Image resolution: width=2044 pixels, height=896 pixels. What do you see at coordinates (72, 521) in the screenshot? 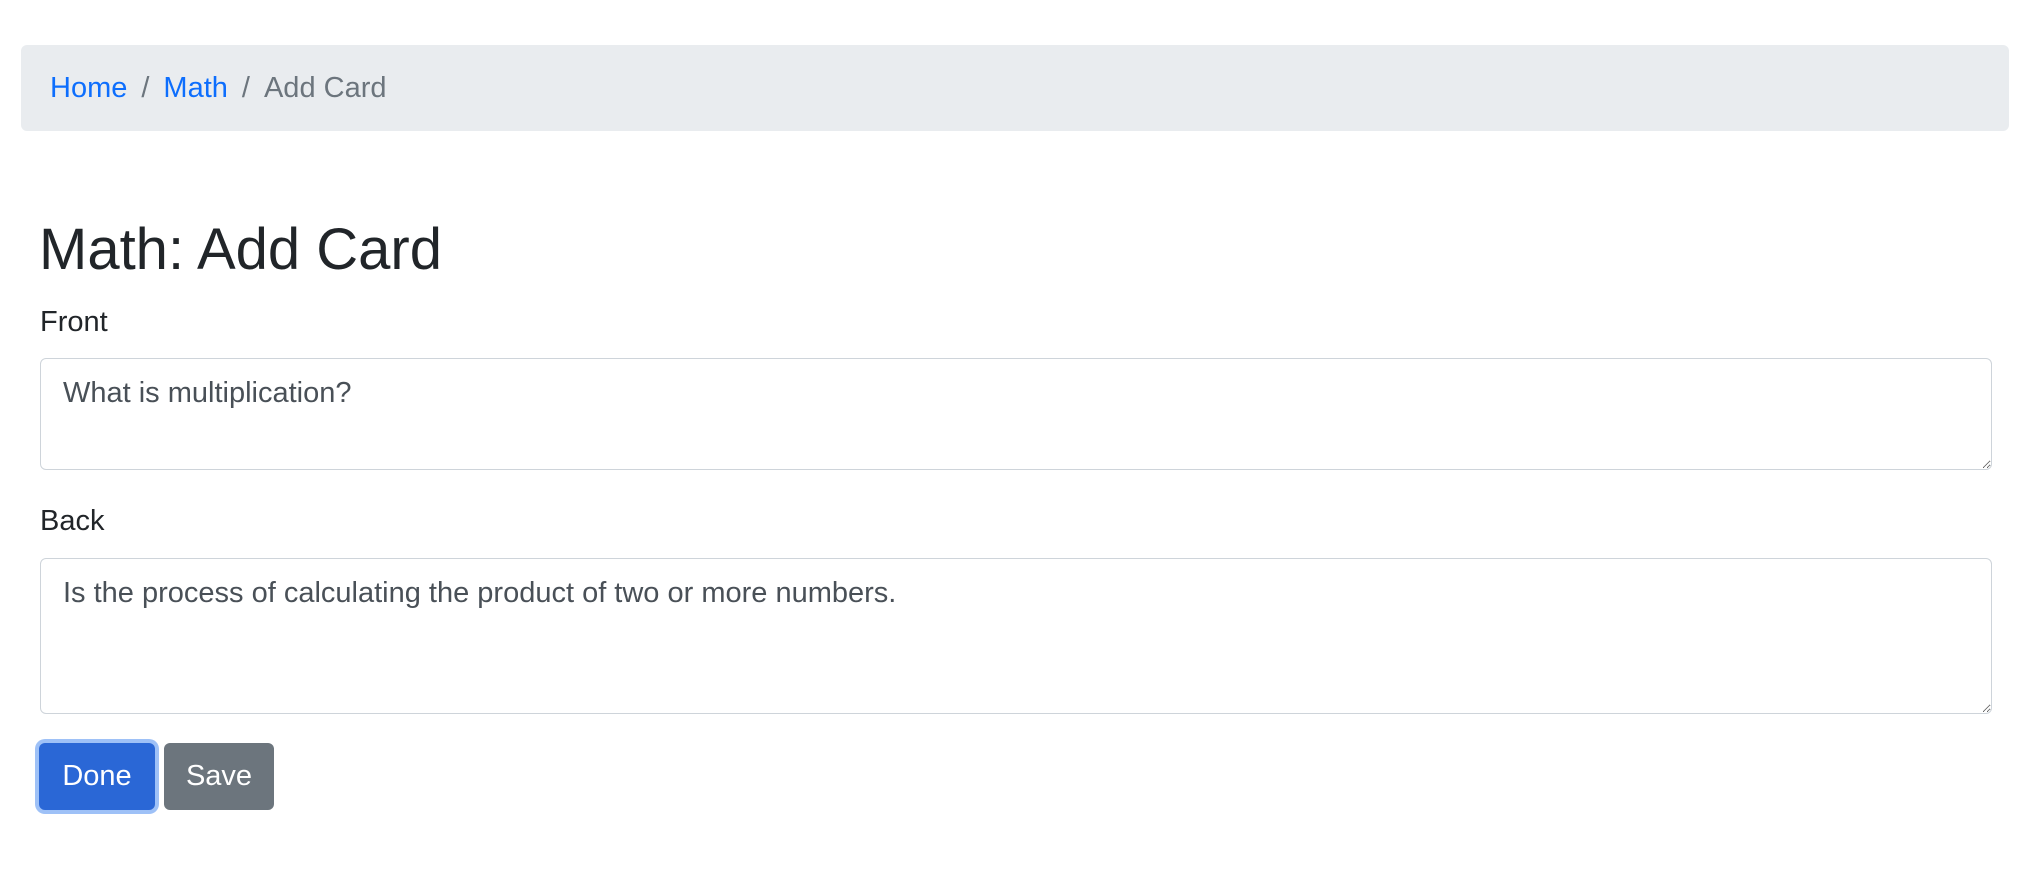
I see `back-label: Back` at bounding box center [72, 521].